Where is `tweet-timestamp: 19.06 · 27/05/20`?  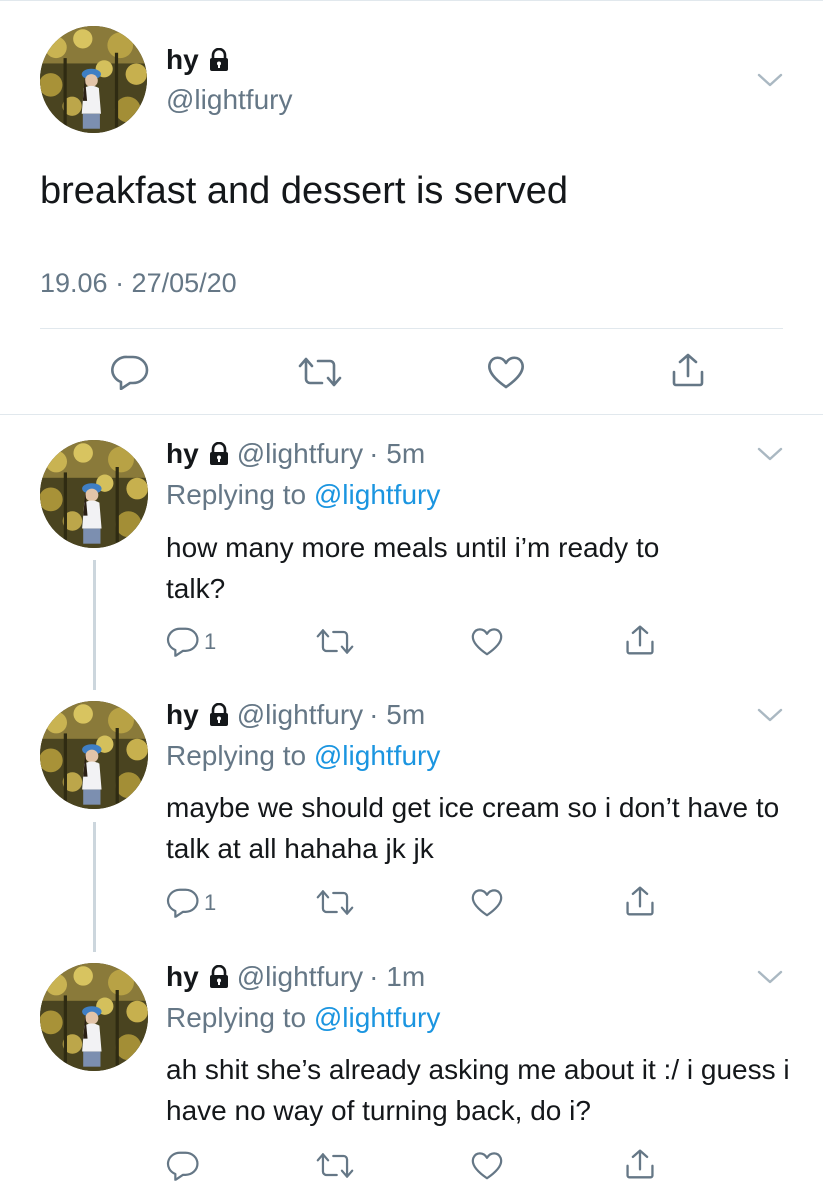 tweet-timestamp: 19.06 · 27/05/20 is located at coordinates (138, 283).